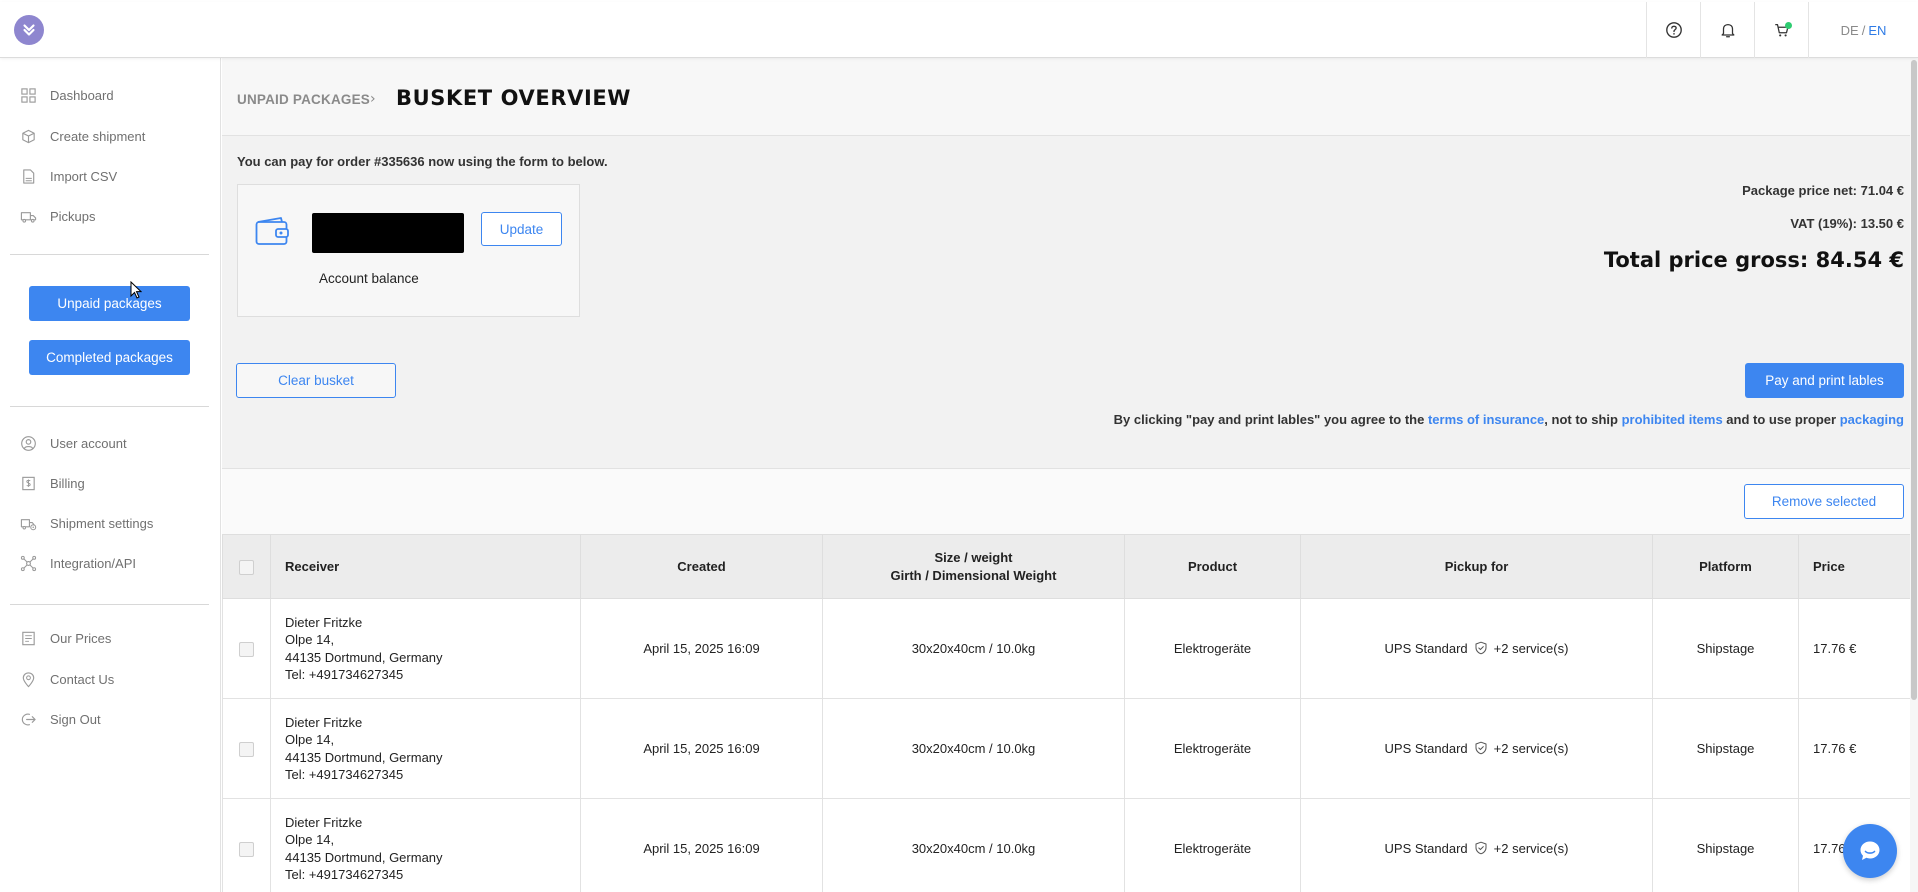 Image resolution: width=1918 pixels, height=892 pixels. I want to click on sidebar-item-import-csv: Import CSV, so click(68, 176).